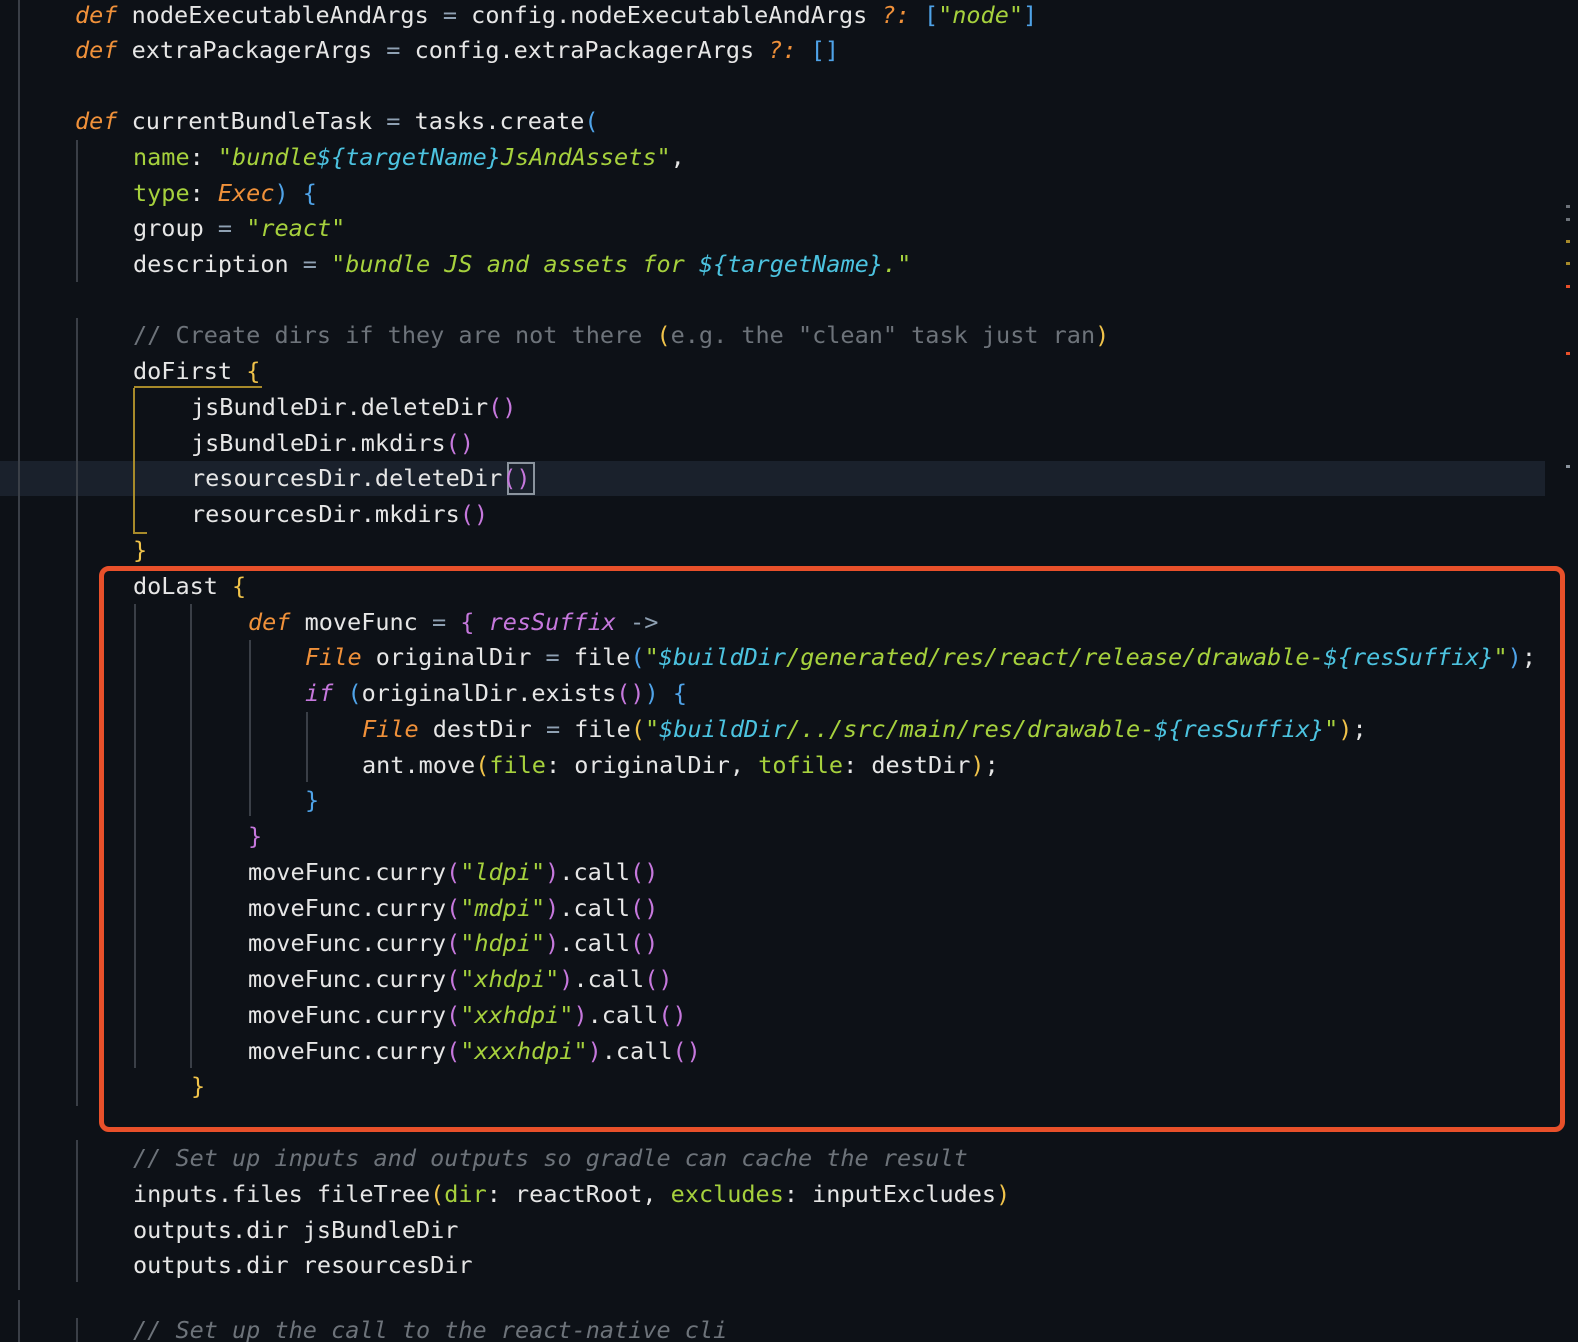  What do you see at coordinates (825, 50) in the screenshot?
I see `code-token: []` at bounding box center [825, 50].